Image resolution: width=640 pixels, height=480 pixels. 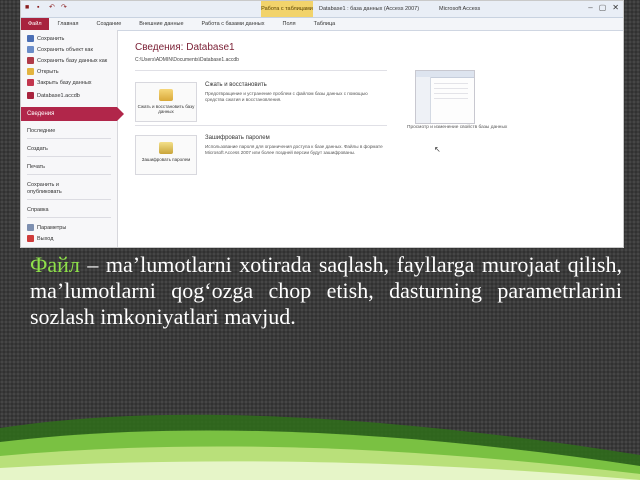 I want to click on compact-button-label: Сжать и восстановить базу данных, so click(x=166, y=109).